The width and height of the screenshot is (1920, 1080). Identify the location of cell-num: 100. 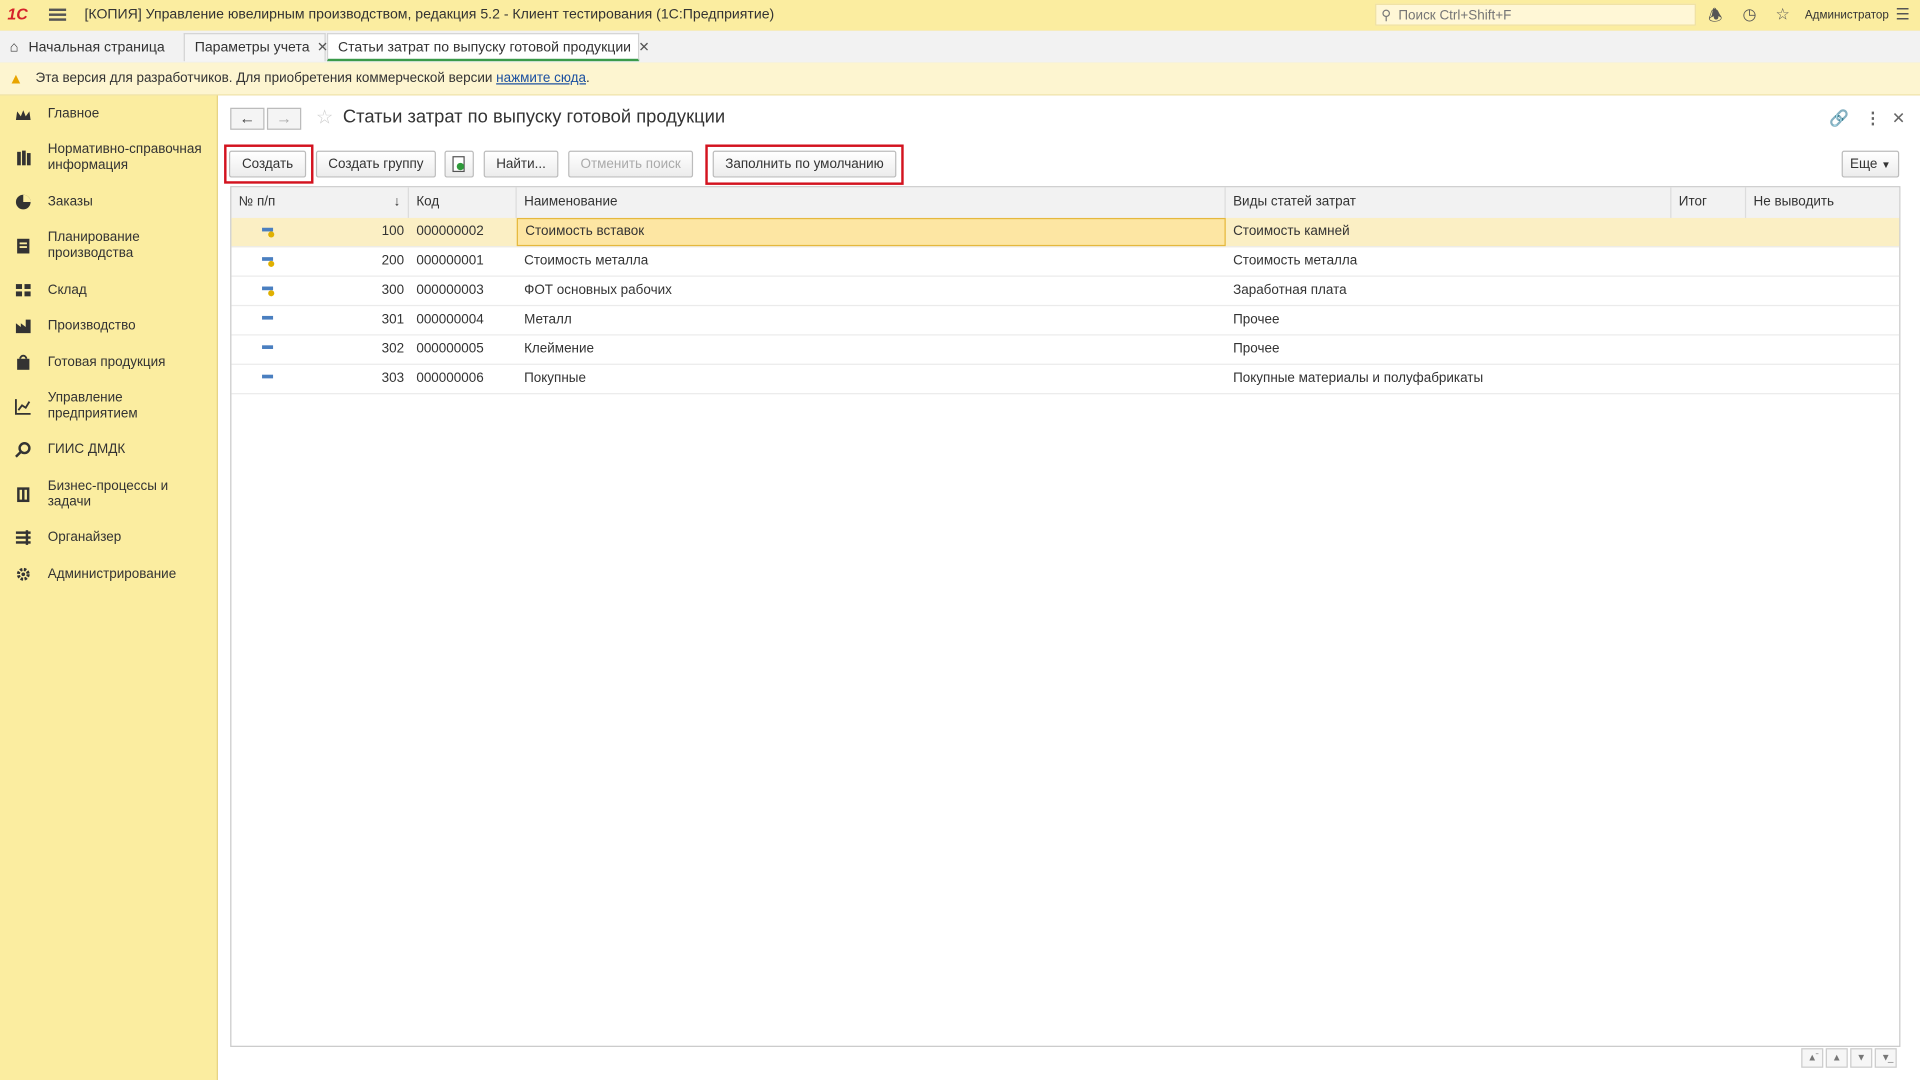
(393, 231).